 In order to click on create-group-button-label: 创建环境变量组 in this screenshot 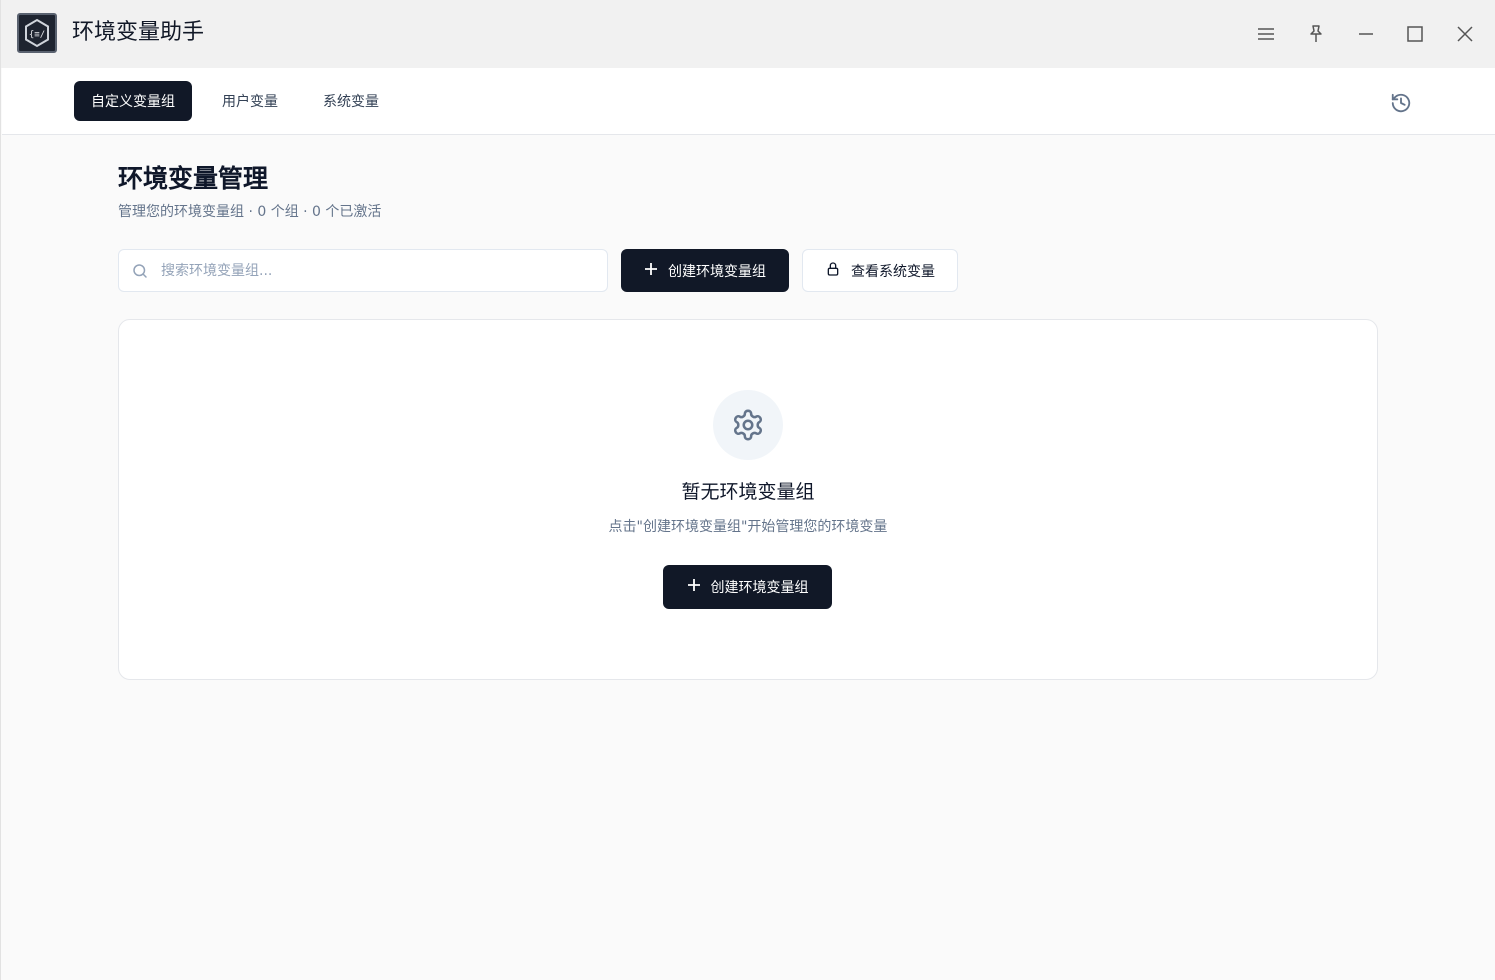, I will do `click(717, 271)`.